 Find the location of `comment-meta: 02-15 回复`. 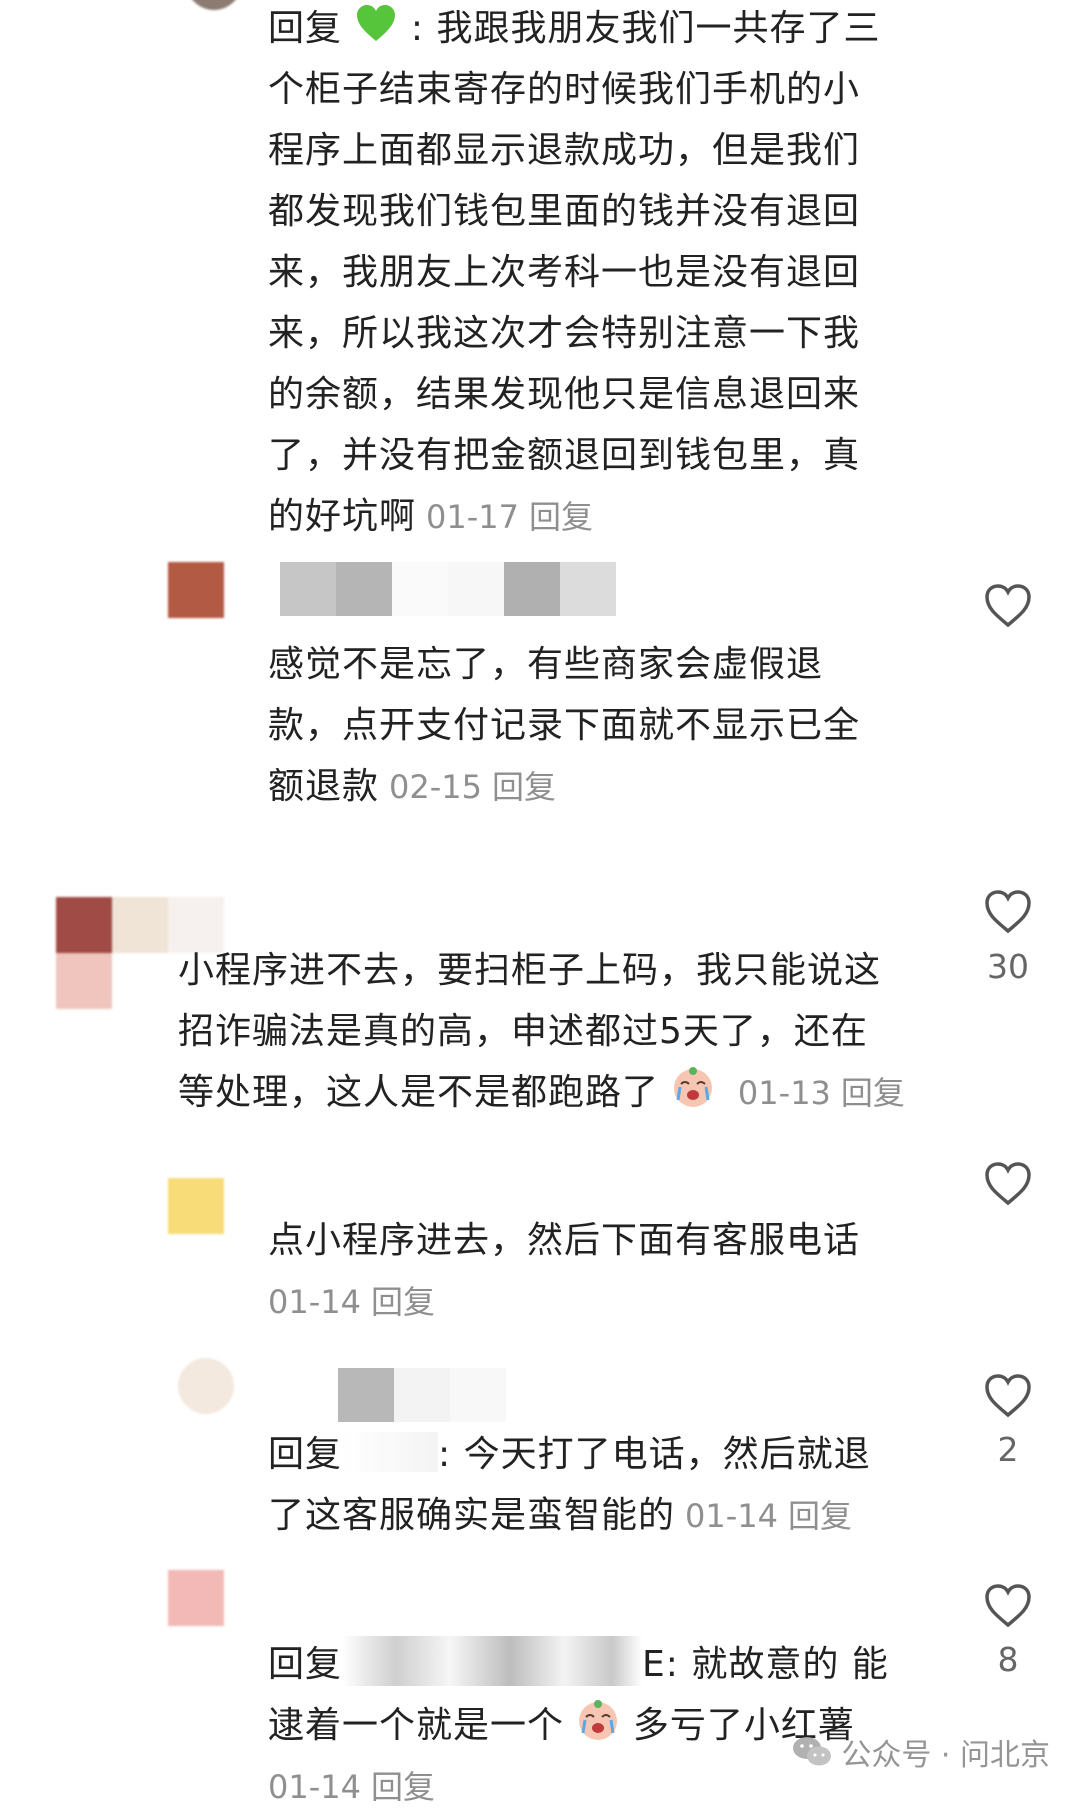

comment-meta: 02-15 回复 is located at coordinates (472, 787).